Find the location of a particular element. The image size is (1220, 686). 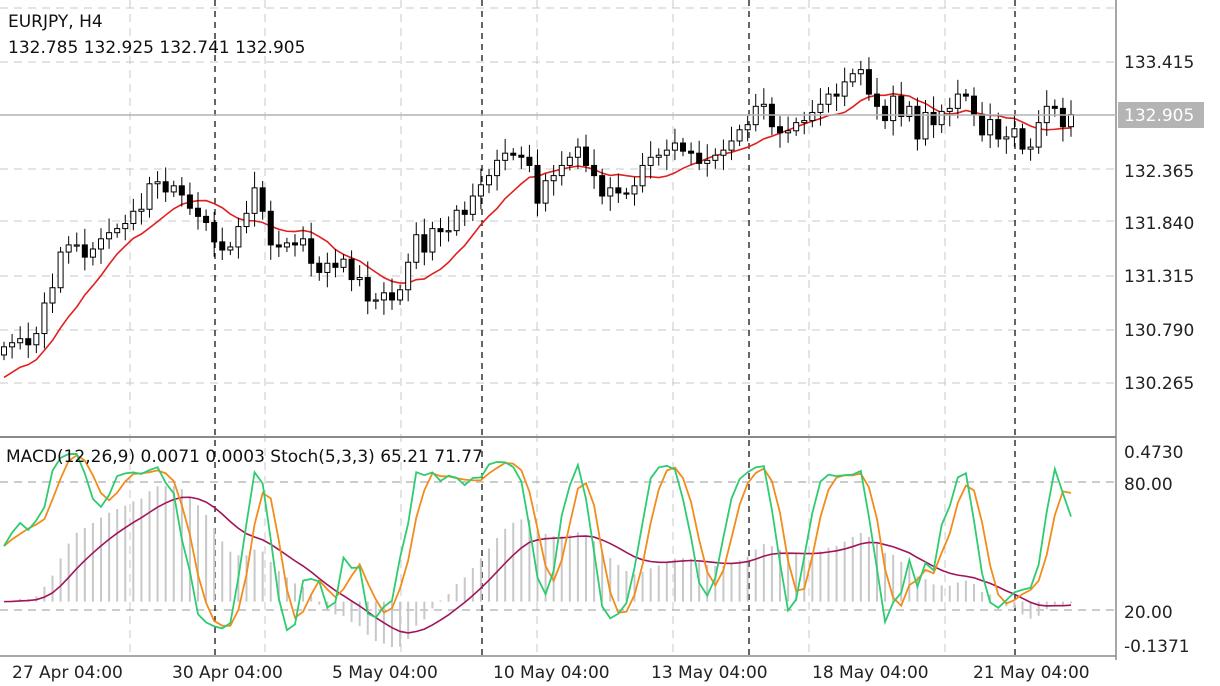

x-tick-label: 21 May 04:00 is located at coordinates (1031, 673).